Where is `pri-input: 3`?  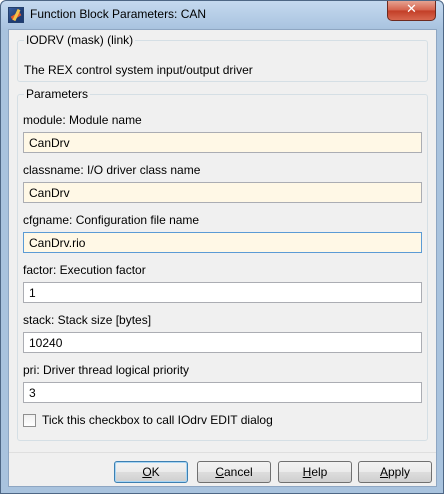
pri-input: 3 is located at coordinates (222, 392).